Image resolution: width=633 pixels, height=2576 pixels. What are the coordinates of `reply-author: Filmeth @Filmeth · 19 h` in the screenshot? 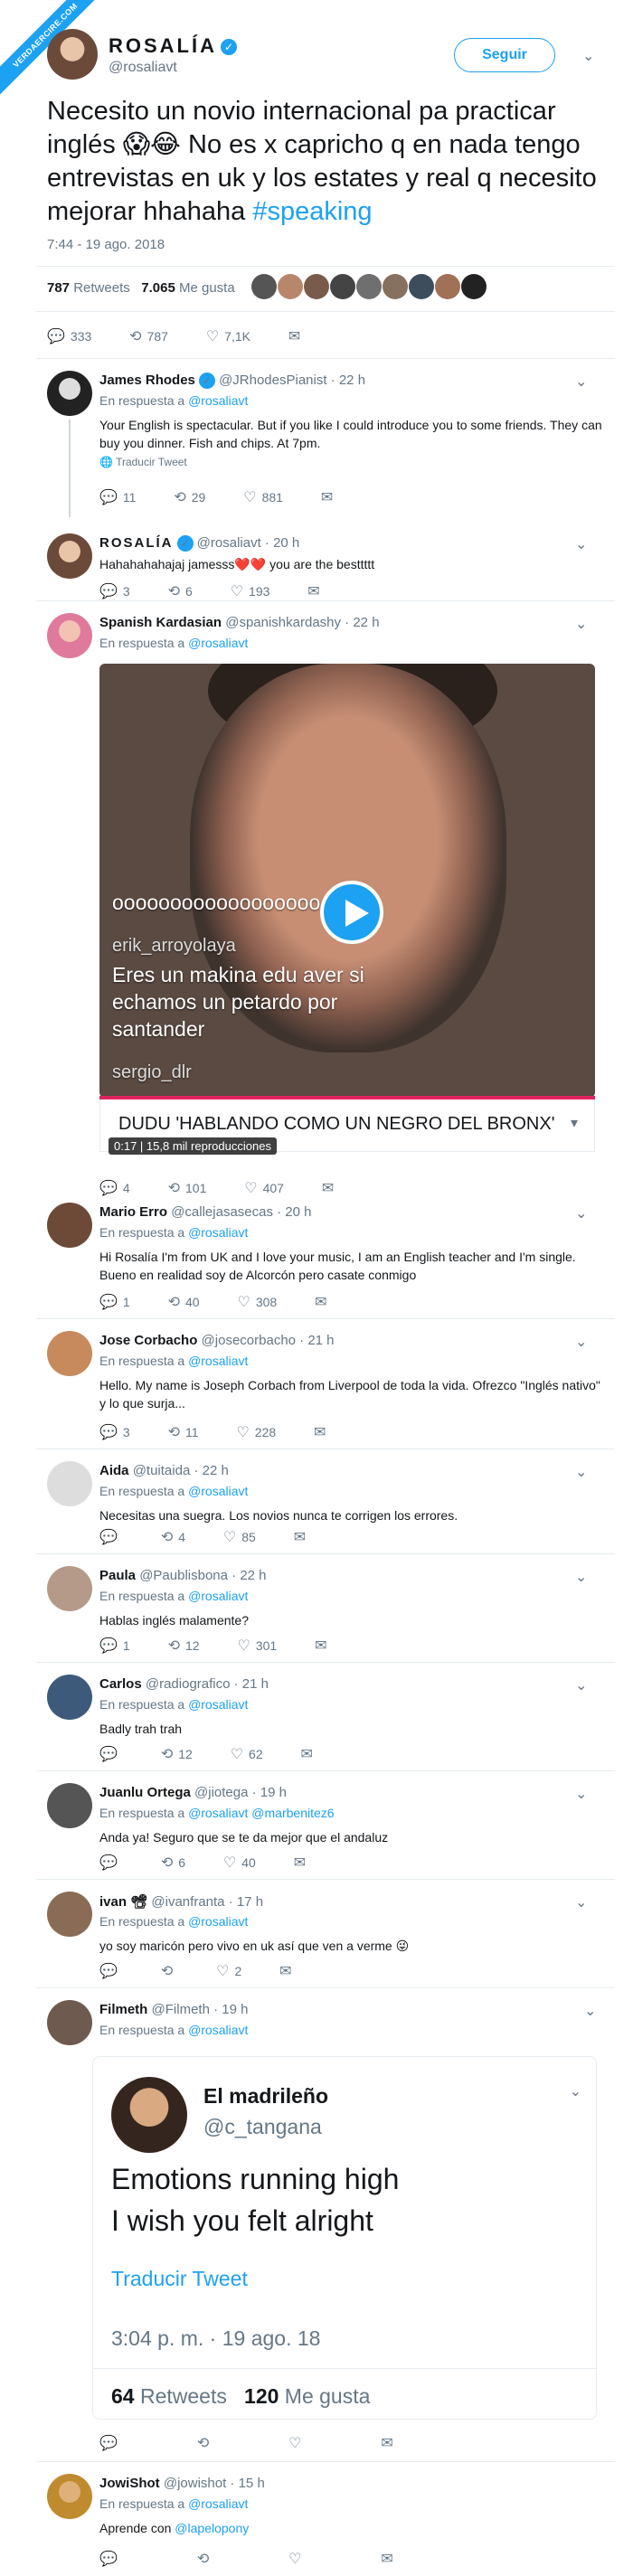 It's located at (173, 2009).